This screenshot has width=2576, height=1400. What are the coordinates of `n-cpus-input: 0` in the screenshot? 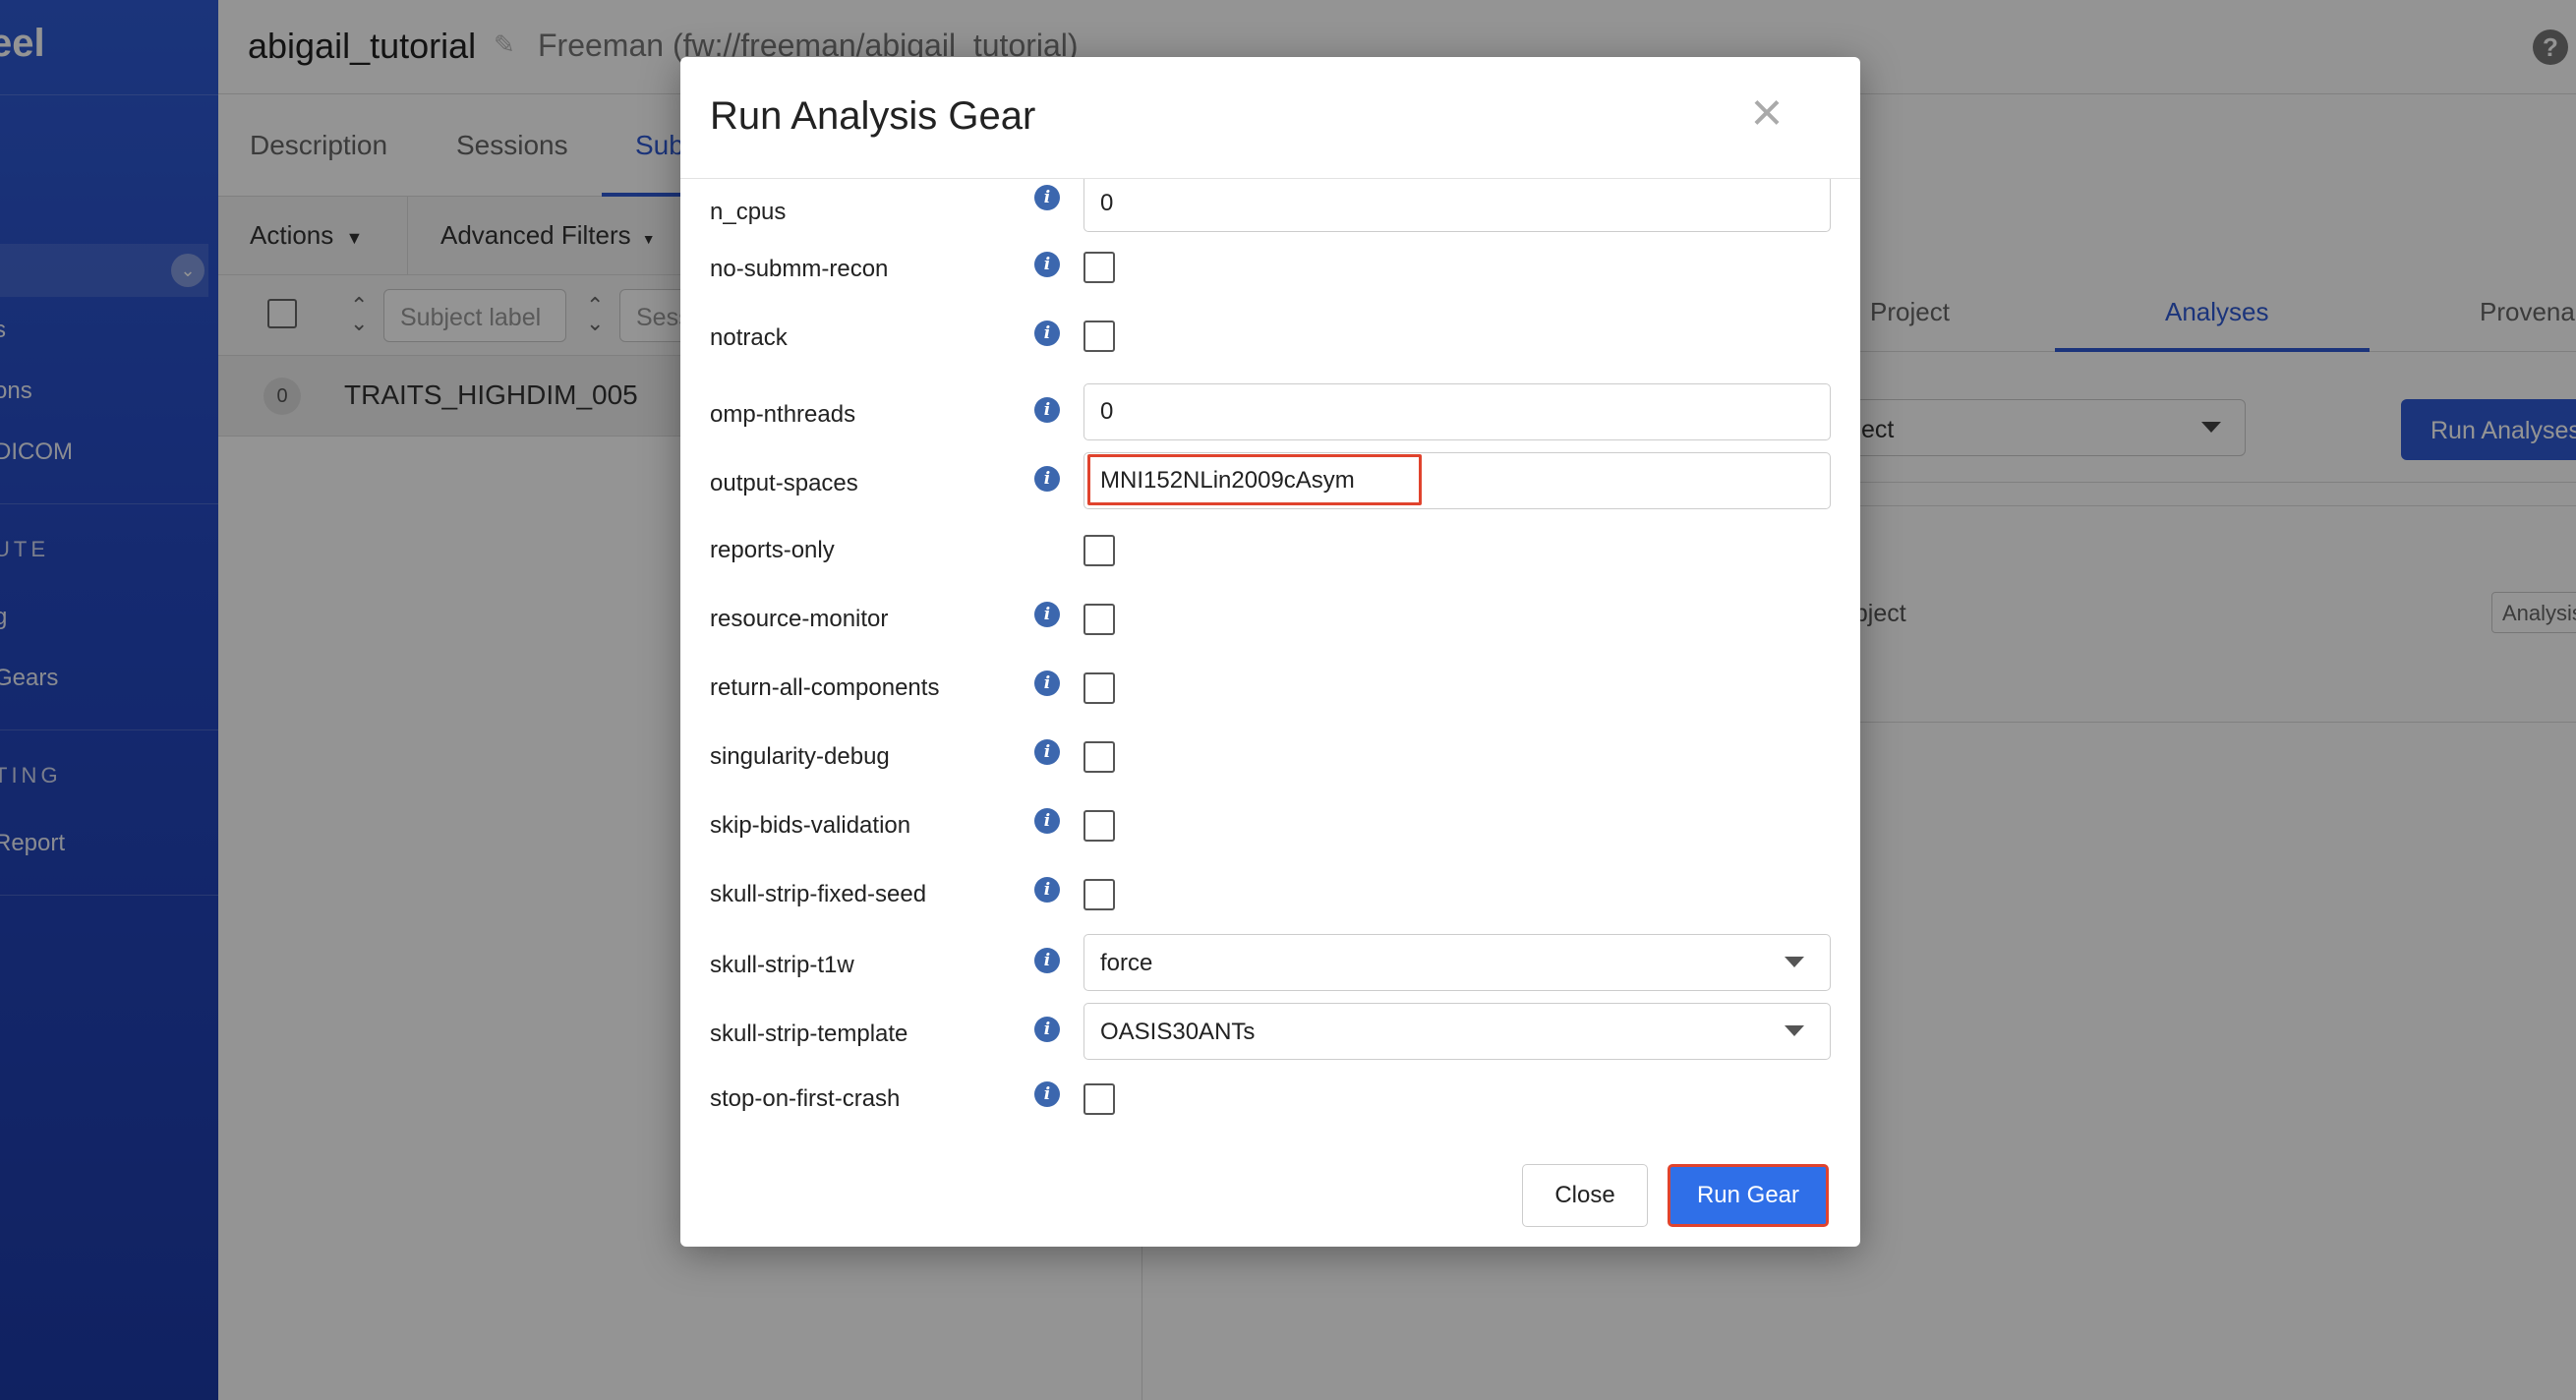 It's located at (1457, 205).